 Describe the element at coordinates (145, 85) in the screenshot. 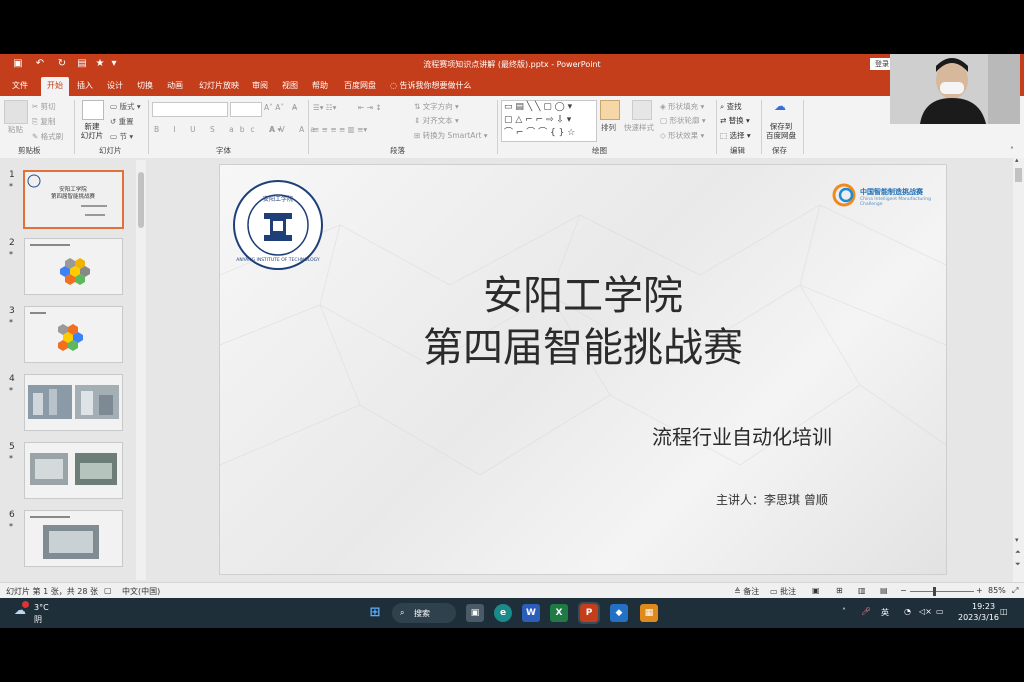

I see `tab-transitions: 切换` at that location.